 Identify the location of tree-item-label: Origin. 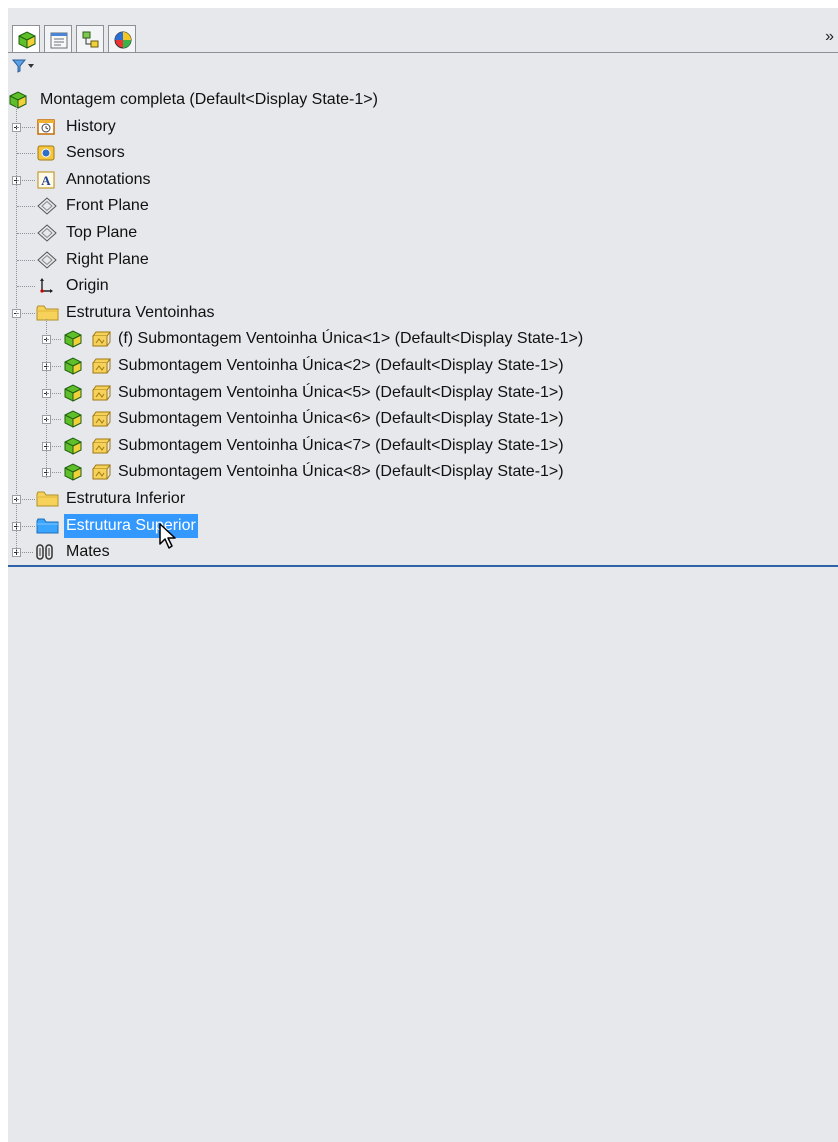
(87, 286).